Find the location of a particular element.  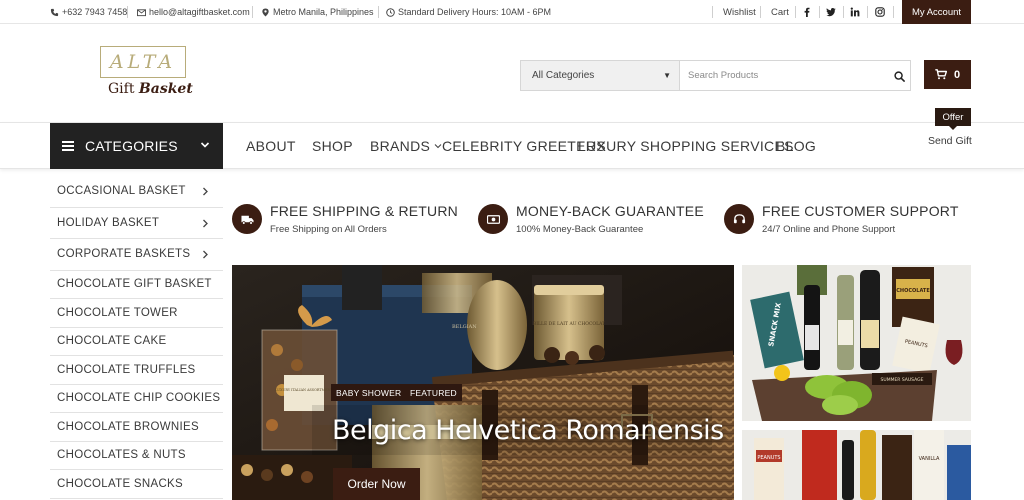

product-image-snack-basket: PEANUTS VANILLA is located at coordinates (856, 465).